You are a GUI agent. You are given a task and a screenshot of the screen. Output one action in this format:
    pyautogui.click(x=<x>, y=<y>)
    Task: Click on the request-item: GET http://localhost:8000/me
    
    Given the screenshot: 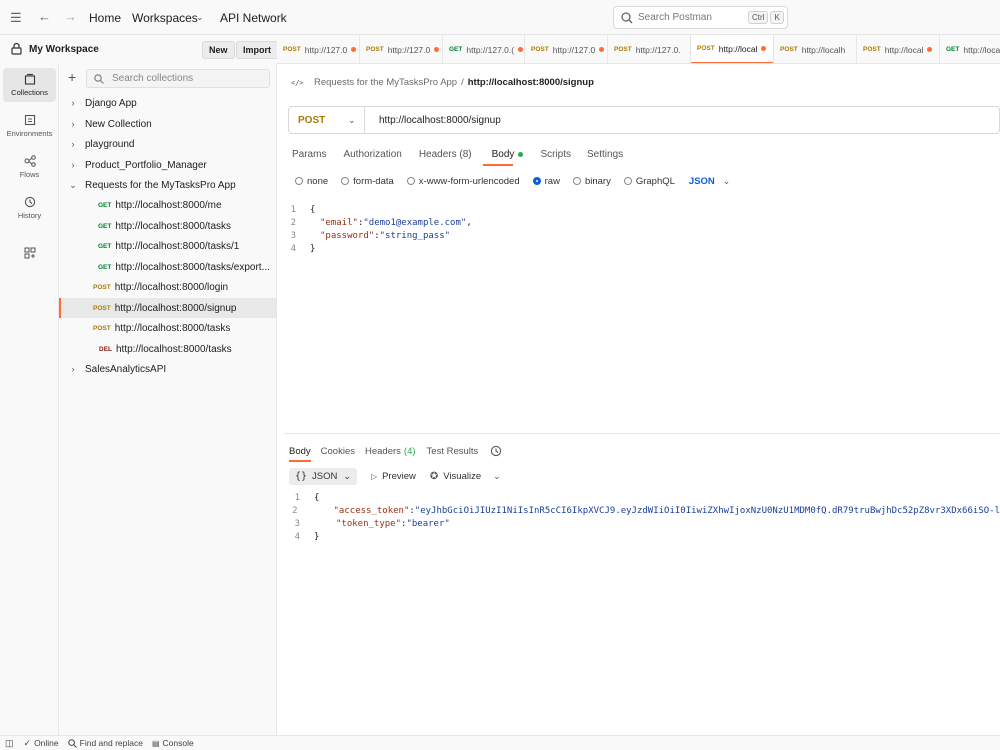 What is the action you would take?
    pyautogui.click(x=167, y=205)
    